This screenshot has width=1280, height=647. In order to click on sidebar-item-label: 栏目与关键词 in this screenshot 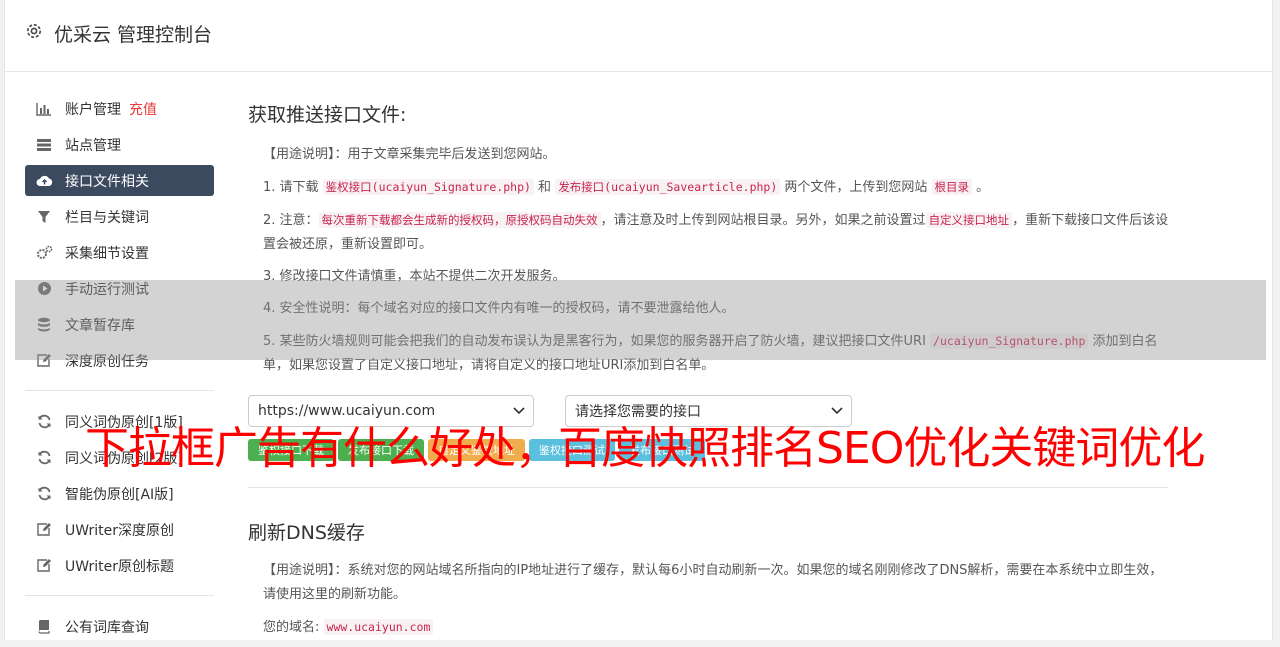, I will do `click(107, 217)`.